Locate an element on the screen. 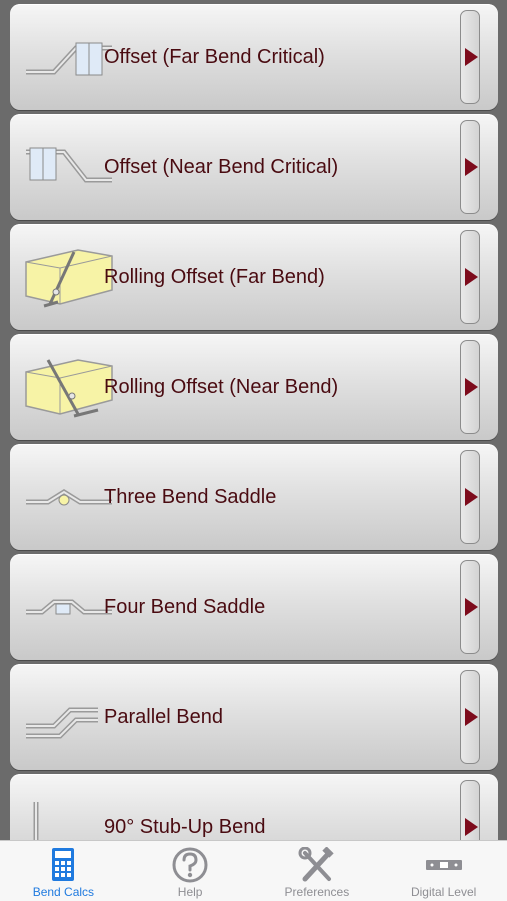 The image size is (507, 901). tab-digital-level: Digital Level is located at coordinates (443, 871).